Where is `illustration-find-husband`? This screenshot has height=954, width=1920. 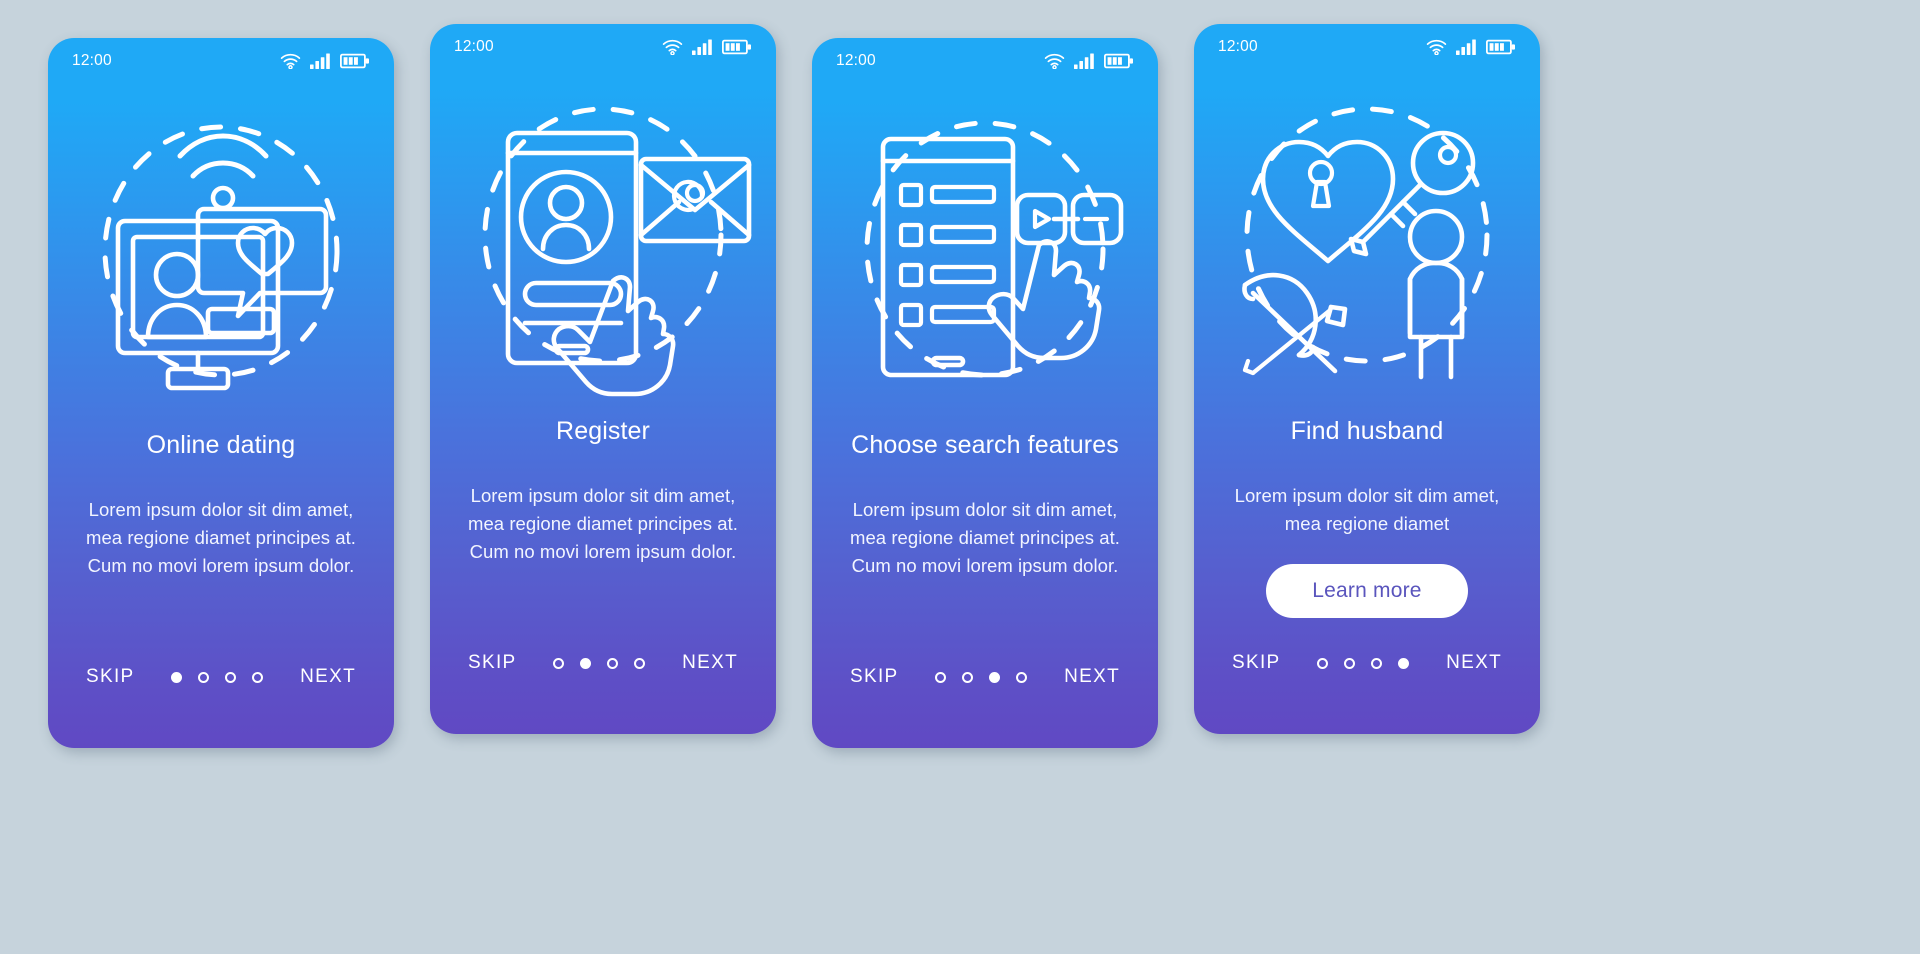 illustration-find-husband is located at coordinates (1367, 235).